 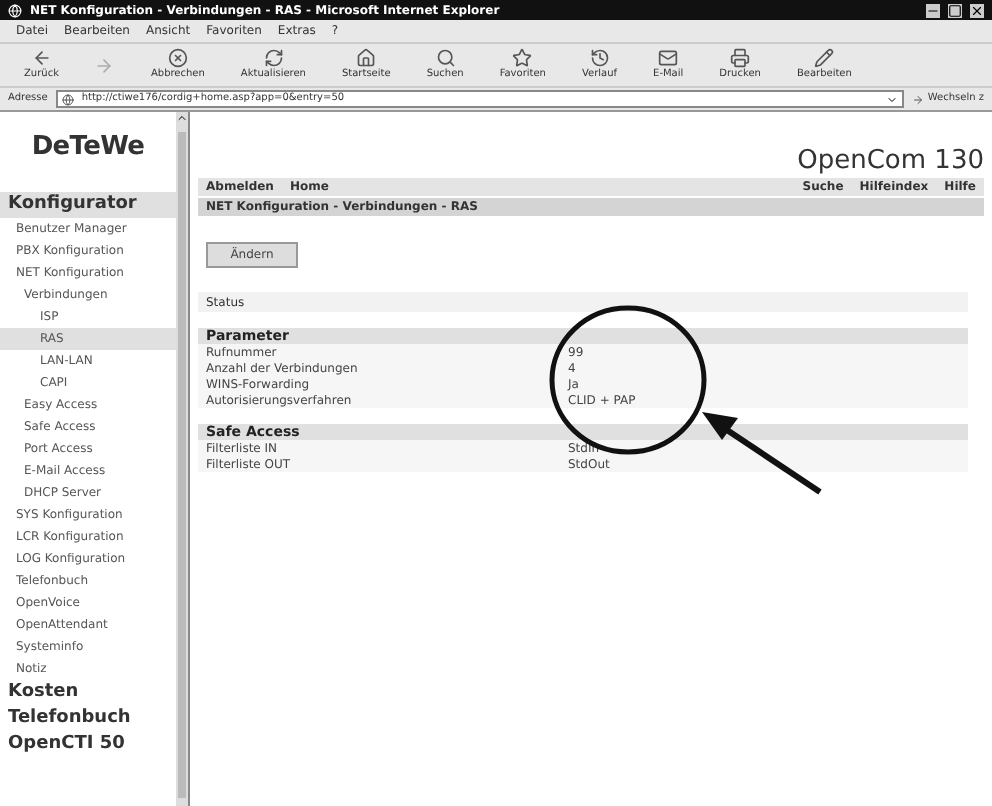 I want to click on minimize-icon, so click(x=933, y=10).